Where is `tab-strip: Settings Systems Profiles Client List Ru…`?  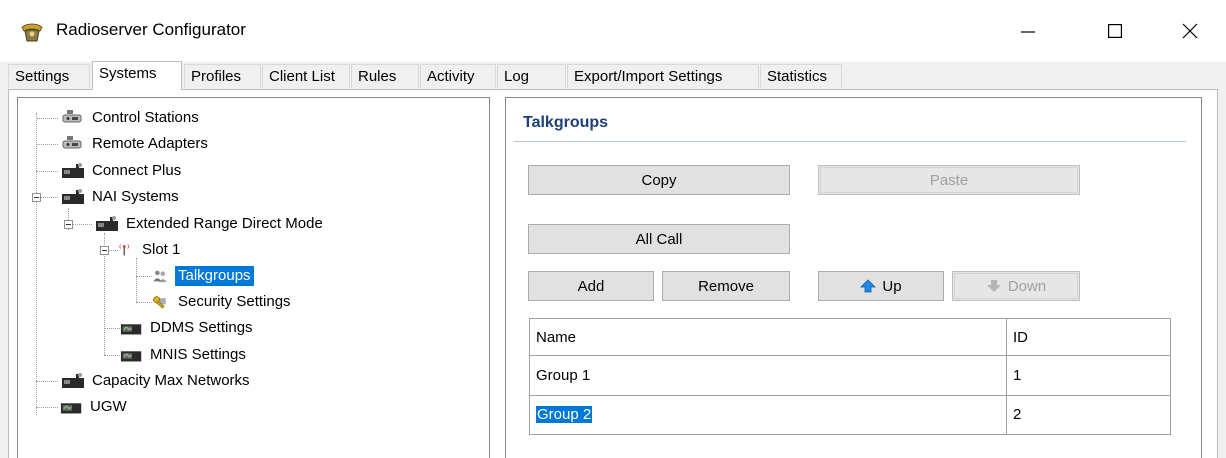 tab-strip: Settings Systems Profiles Client List Ru… is located at coordinates (613, 75).